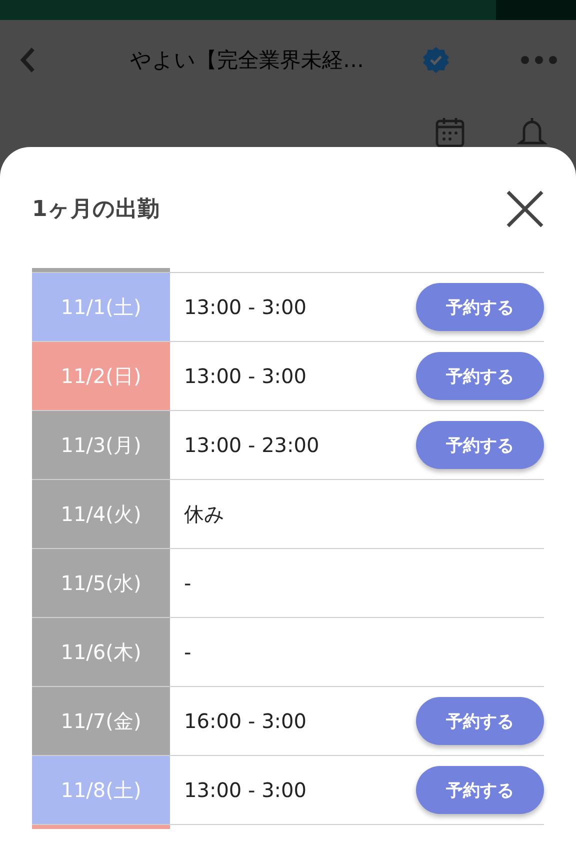 The width and height of the screenshot is (576, 862). Describe the element at coordinates (101, 514) in the screenshot. I see `date-cell: 11/4(火)` at that location.